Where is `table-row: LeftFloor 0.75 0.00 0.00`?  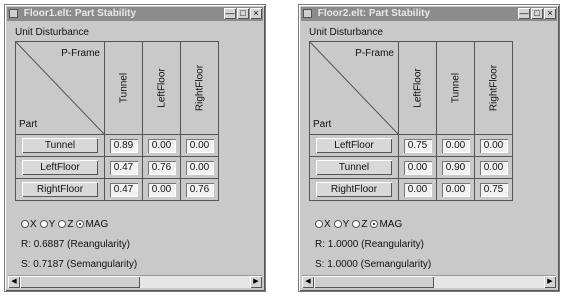
table-row: LeftFloor 0.75 0.00 0.00 is located at coordinates (411, 145).